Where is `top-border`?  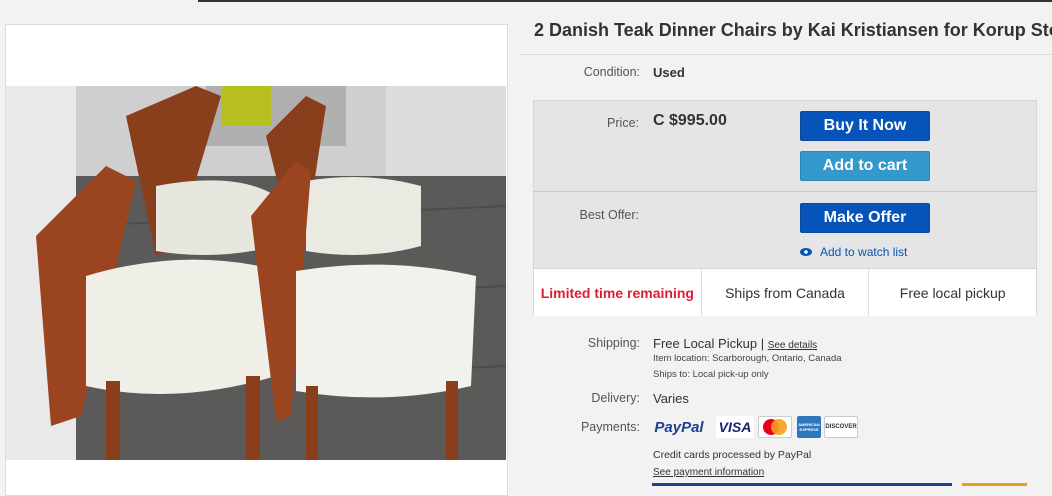 top-border is located at coordinates (625, 1).